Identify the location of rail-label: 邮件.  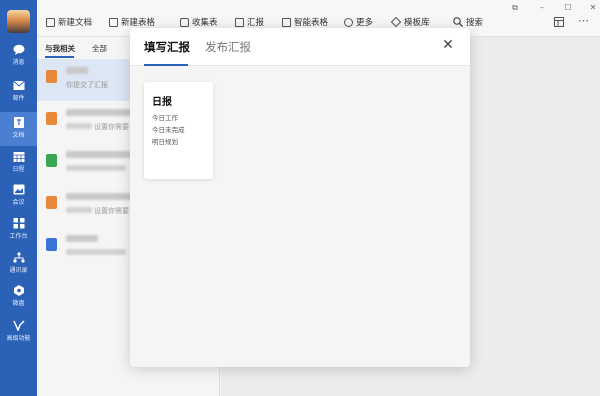
(18, 98).